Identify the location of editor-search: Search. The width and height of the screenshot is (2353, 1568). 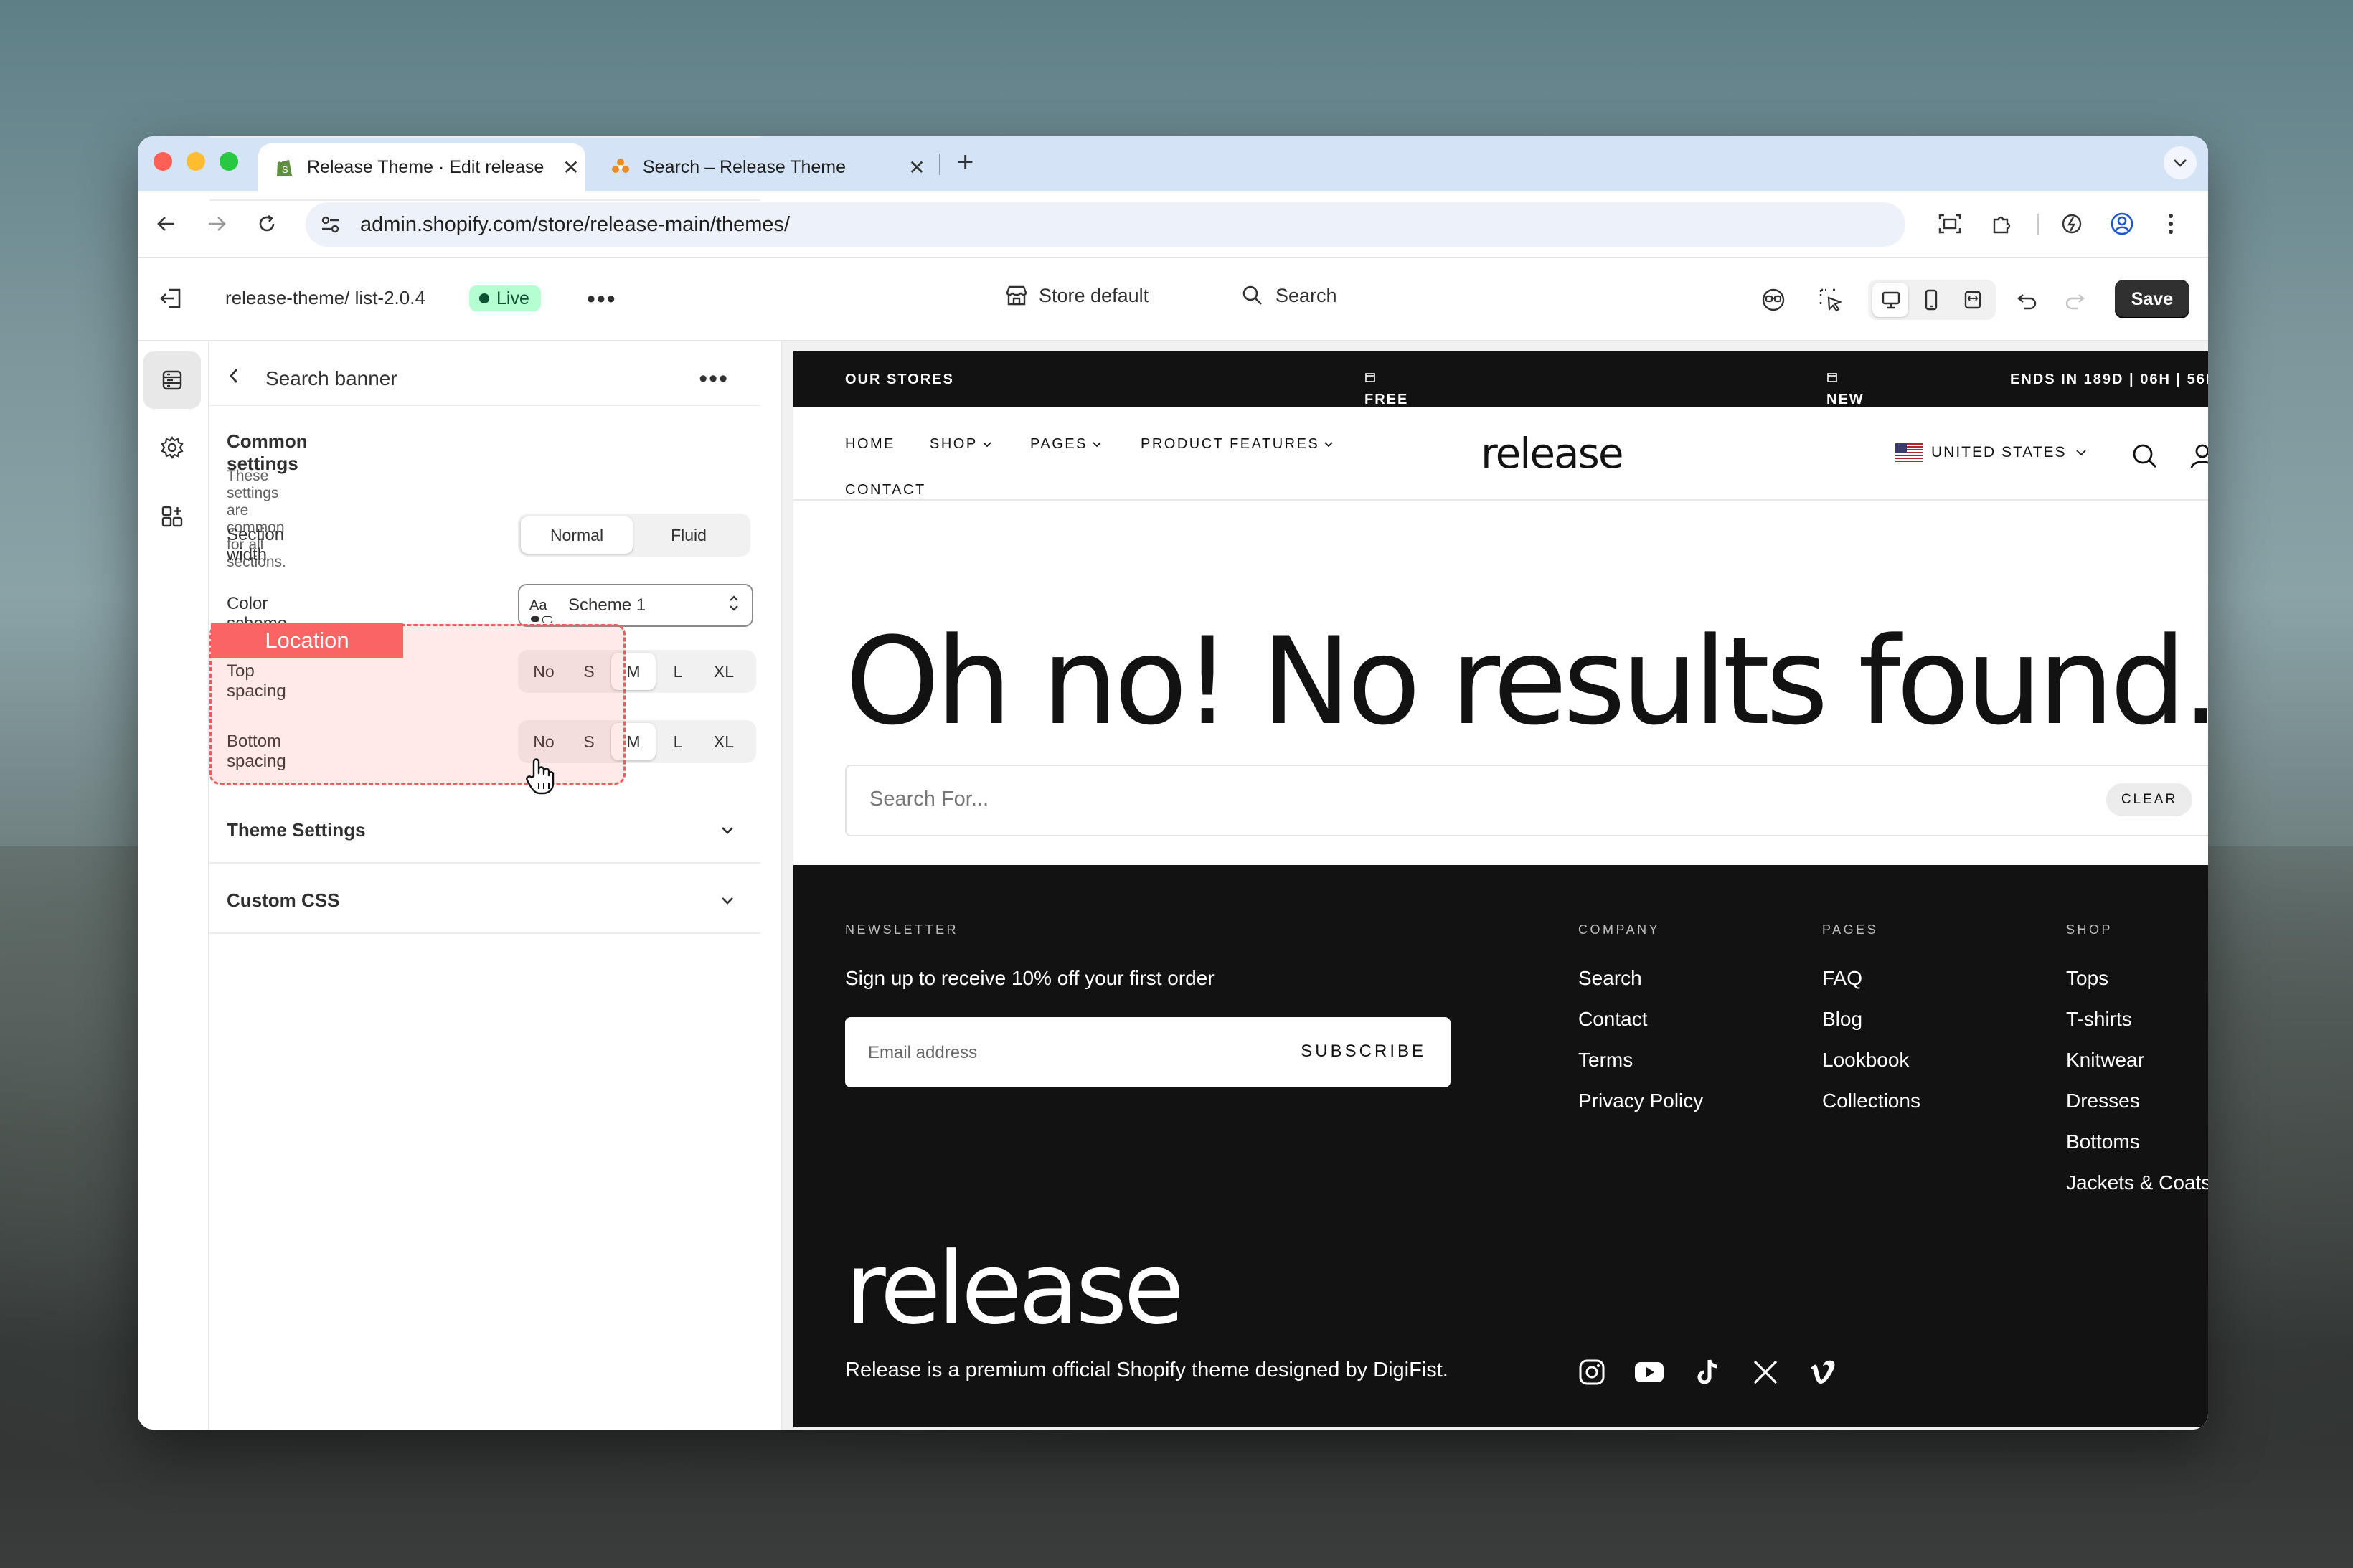
(1289, 296).